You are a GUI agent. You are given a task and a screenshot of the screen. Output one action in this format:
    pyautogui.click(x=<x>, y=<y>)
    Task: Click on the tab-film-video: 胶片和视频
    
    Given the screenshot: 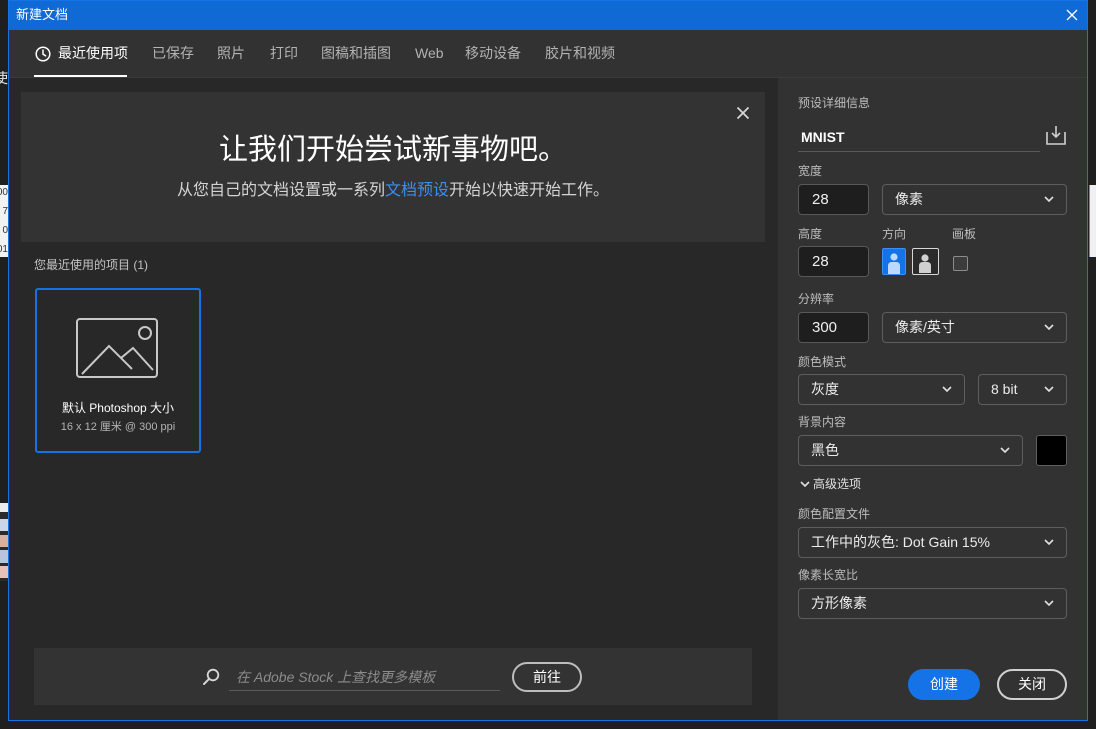 What is the action you would take?
    pyautogui.click(x=580, y=53)
    